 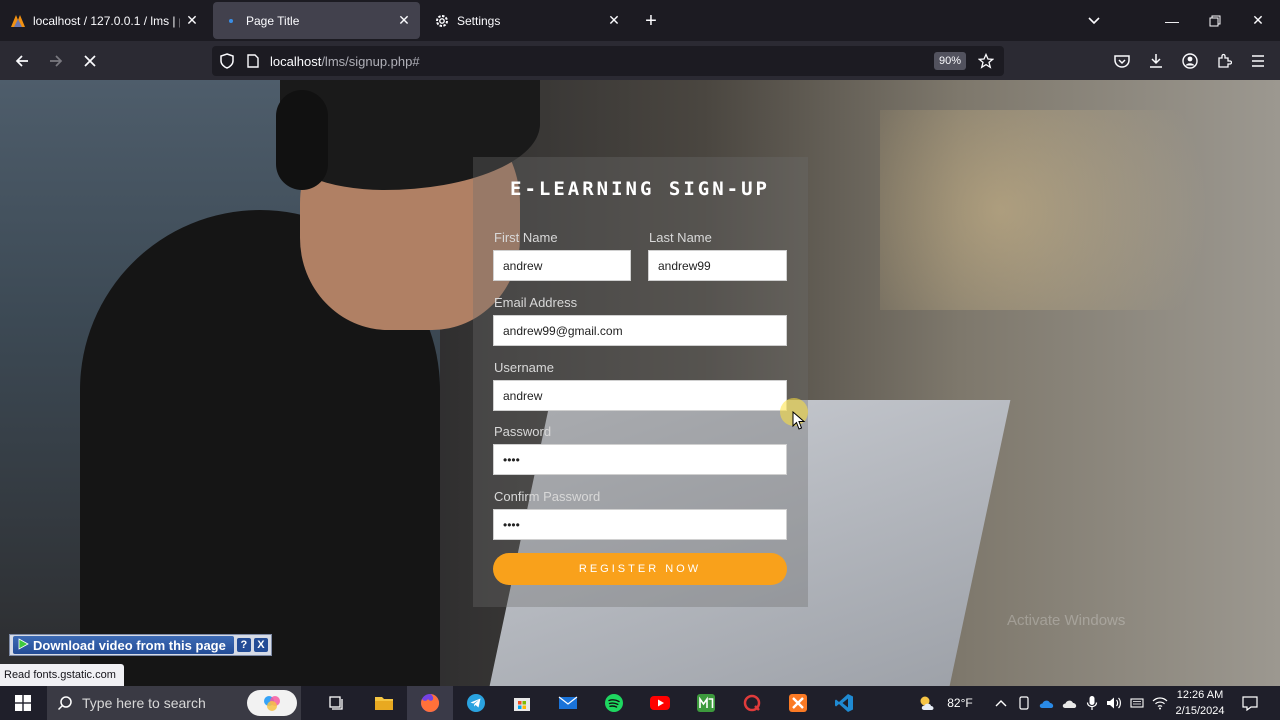 What do you see at coordinates (260, 645) in the screenshot?
I see `close-icon: X` at bounding box center [260, 645].